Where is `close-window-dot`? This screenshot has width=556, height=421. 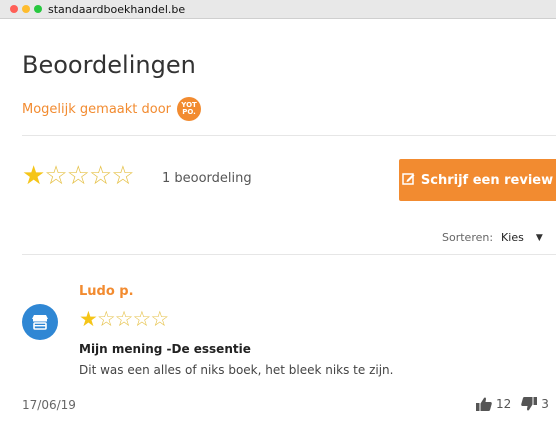 close-window-dot is located at coordinates (14, 9).